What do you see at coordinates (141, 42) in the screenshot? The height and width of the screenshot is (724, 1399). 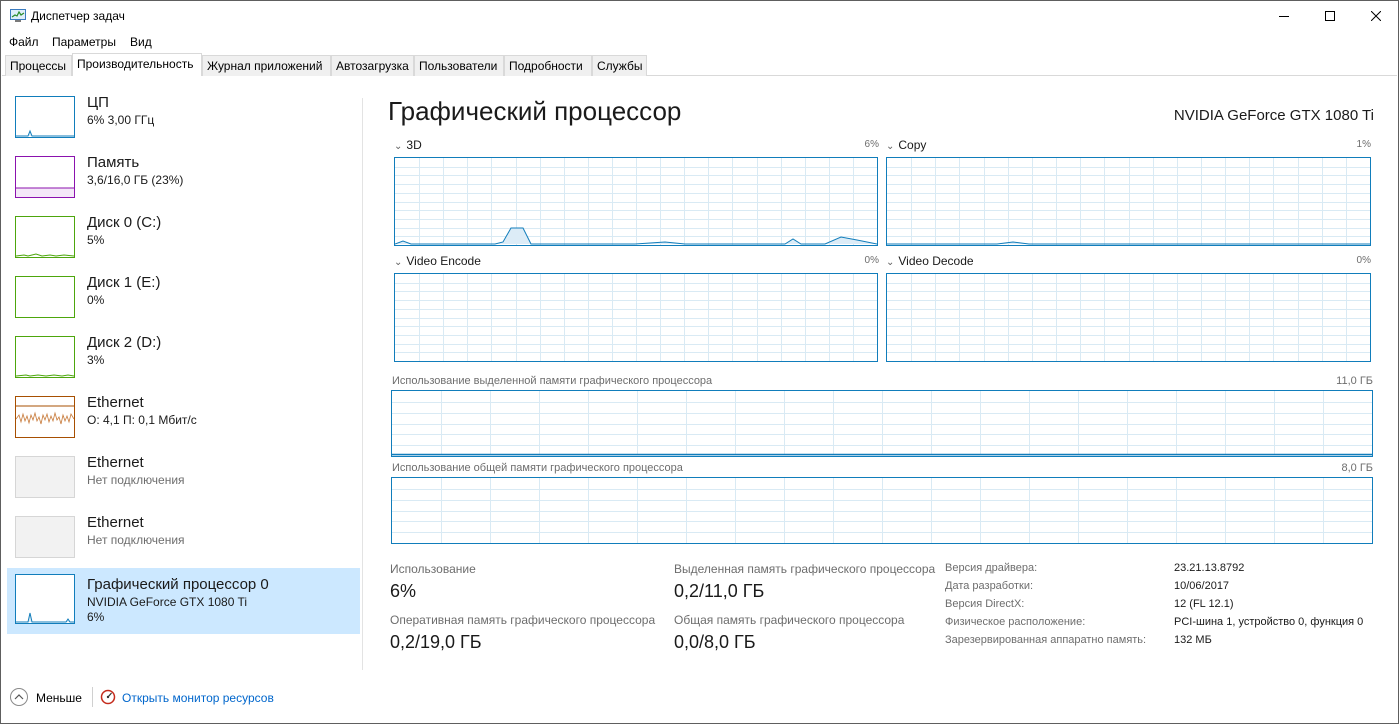 I see `menu-view: Вид` at bounding box center [141, 42].